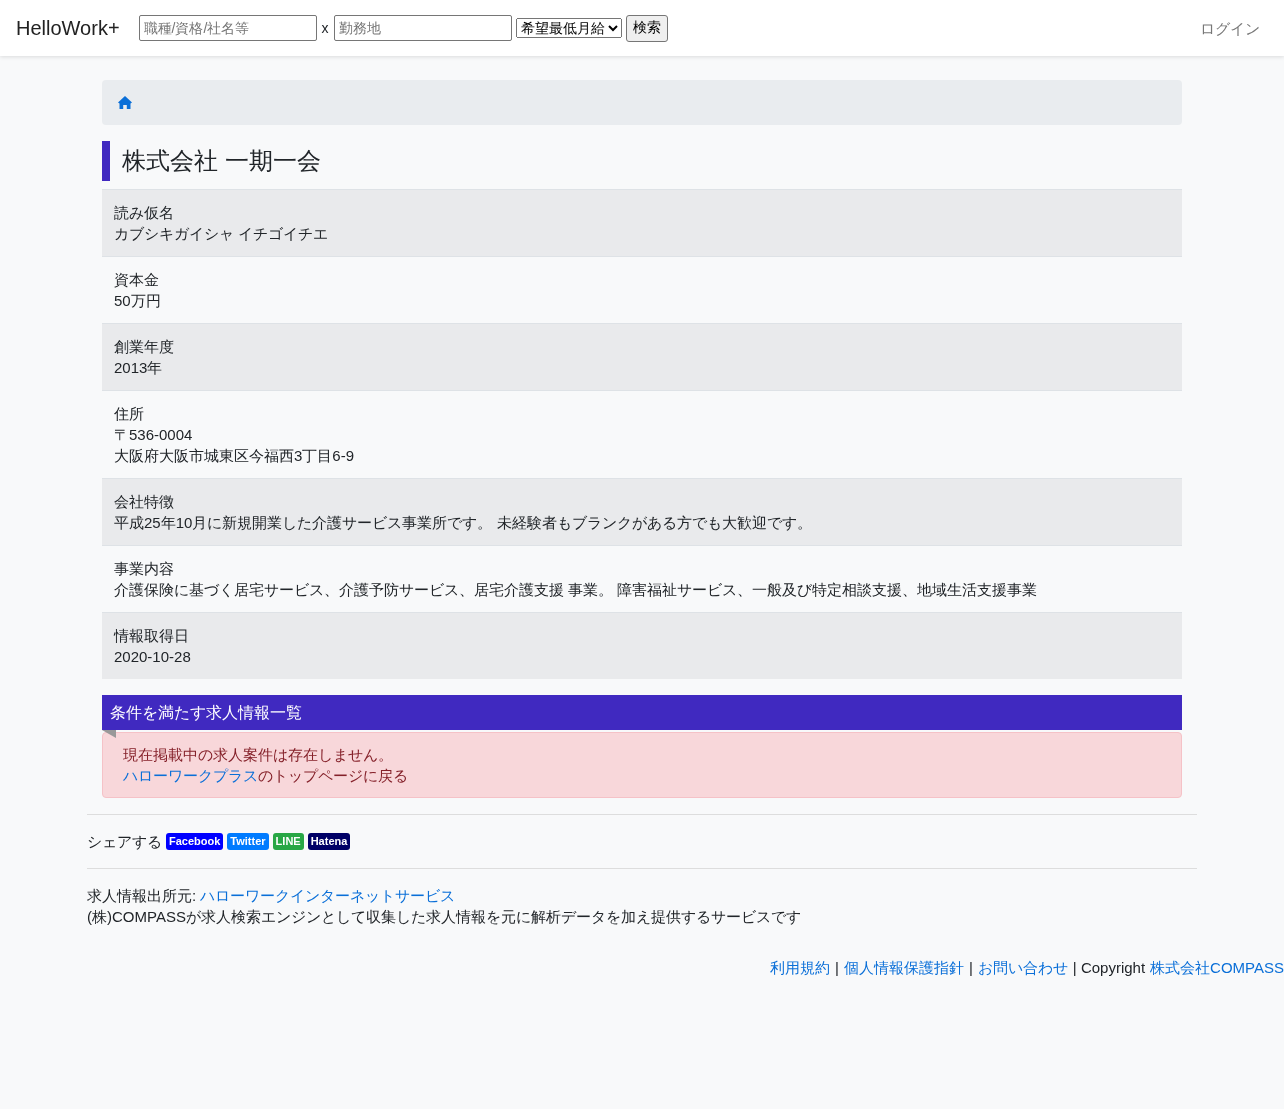  What do you see at coordinates (444, 917) in the screenshot?
I see `service-note: (株)COMPASSが求人検索エンジンとして収集した求人情報を元に解析データを加え提供するサービスです` at bounding box center [444, 917].